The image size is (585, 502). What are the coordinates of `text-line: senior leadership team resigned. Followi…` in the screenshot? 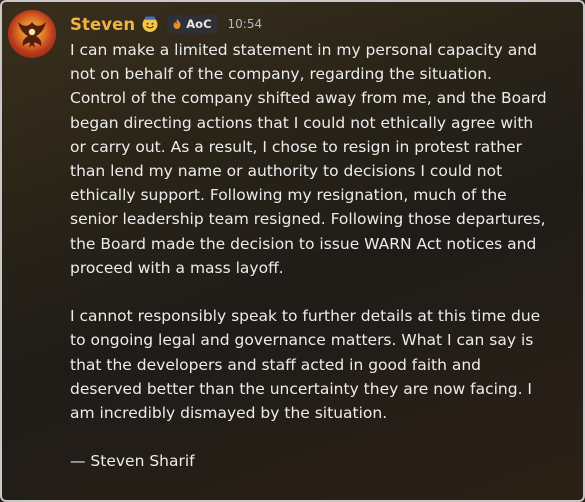 It's located at (308, 219).